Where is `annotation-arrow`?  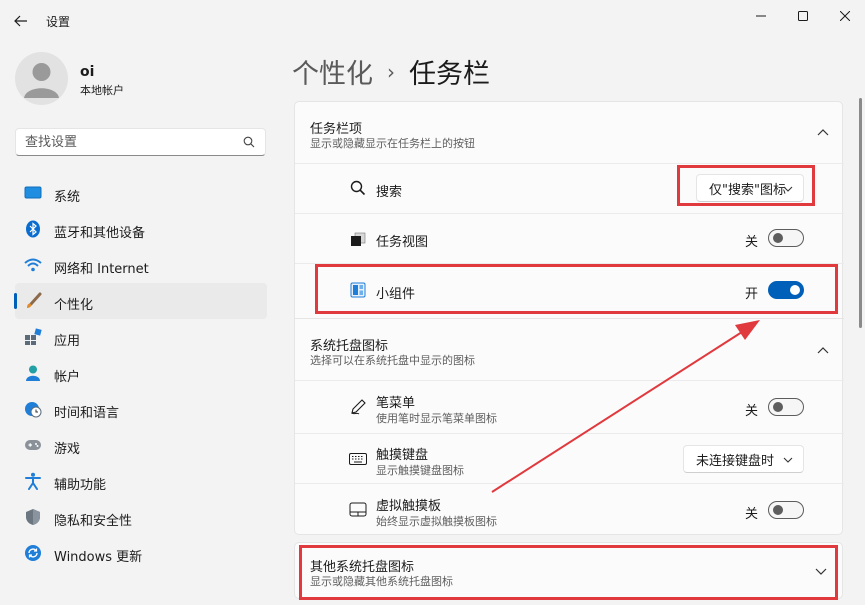 annotation-arrow is located at coordinates (625, 406).